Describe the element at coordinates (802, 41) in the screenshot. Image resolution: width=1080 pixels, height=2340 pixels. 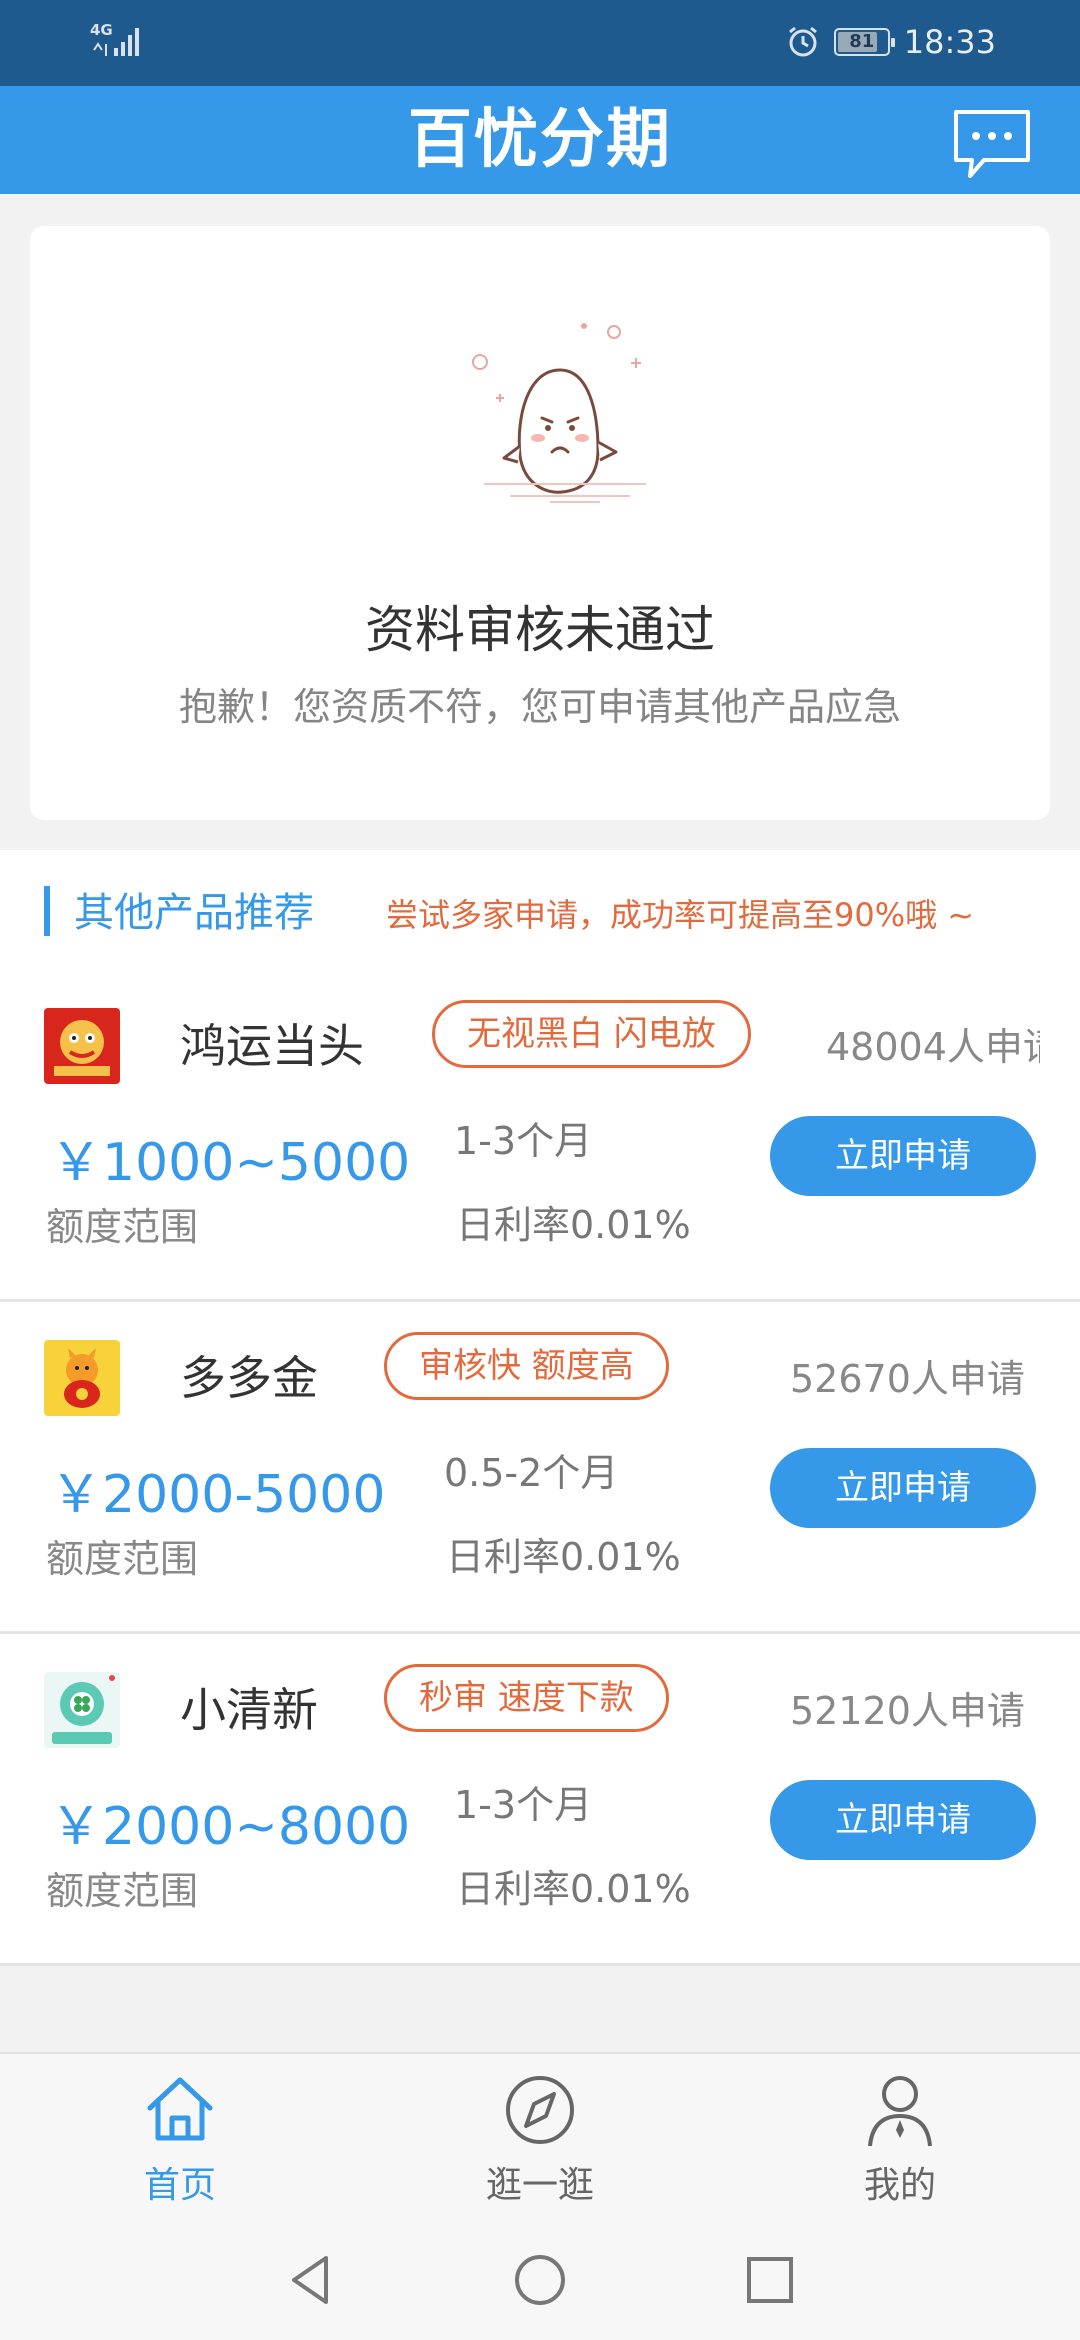
I see `alarm-icon` at that location.